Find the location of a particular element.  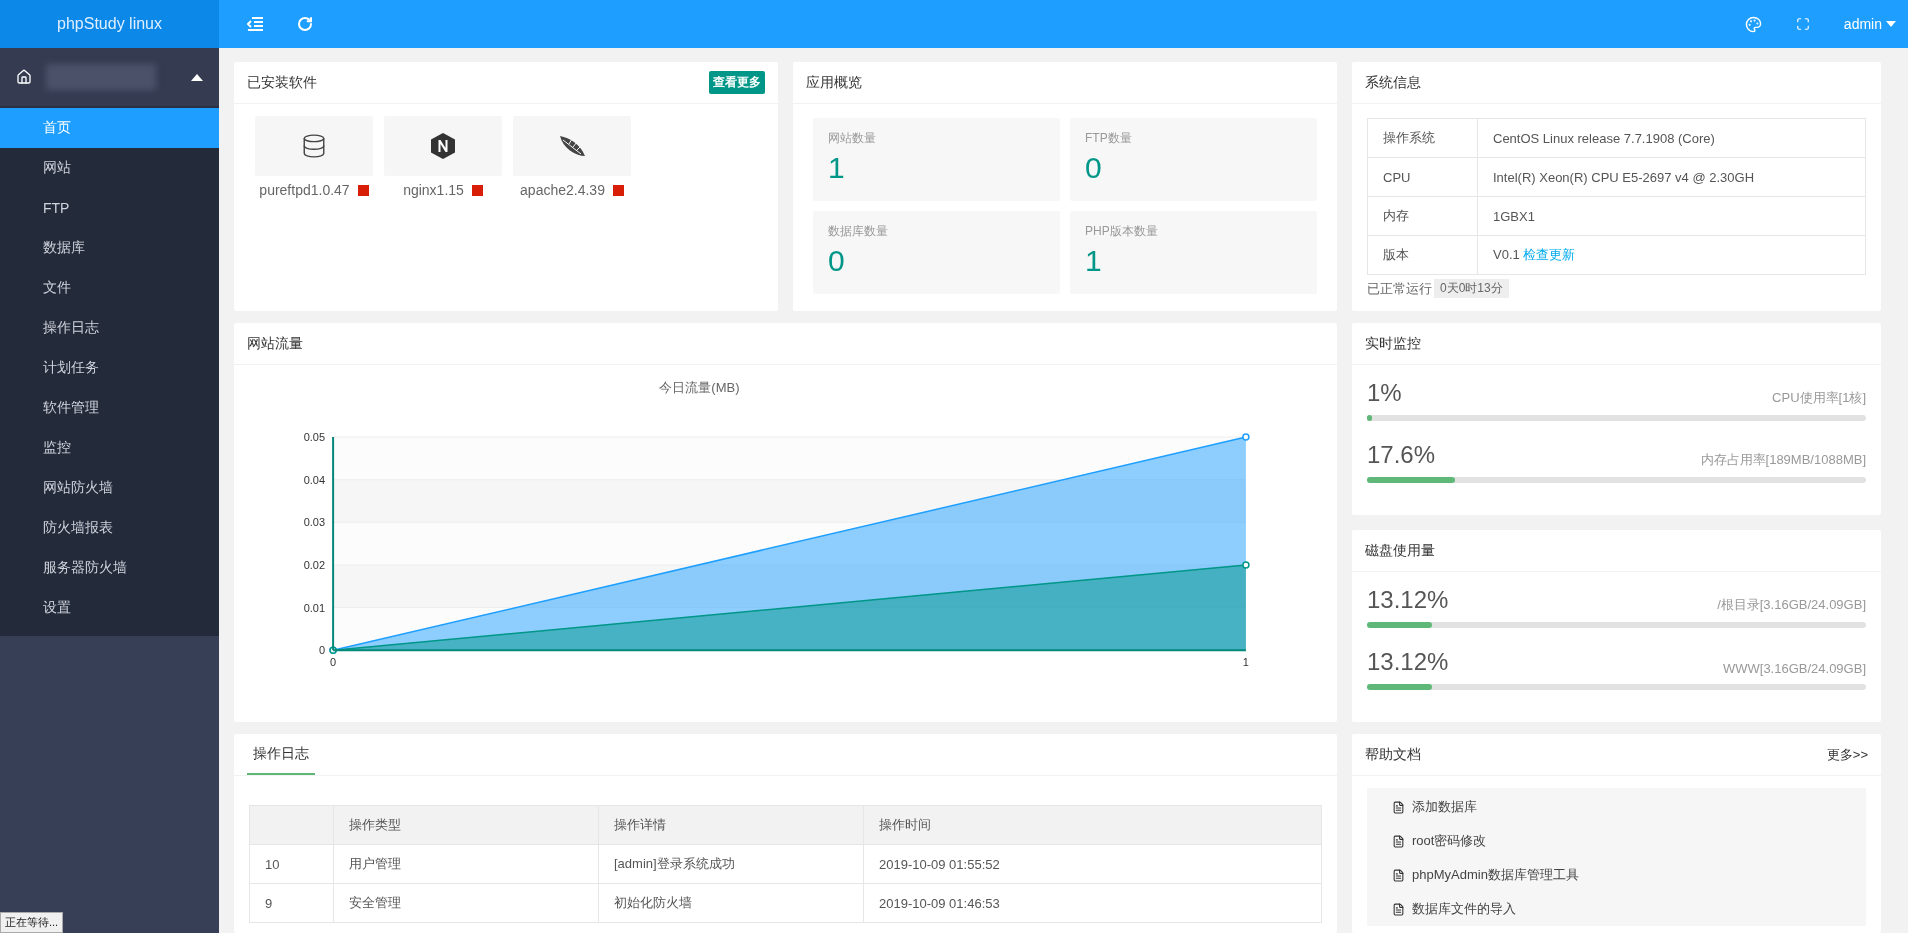

card-title: 磁盘使用量 is located at coordinates (1400, 550).